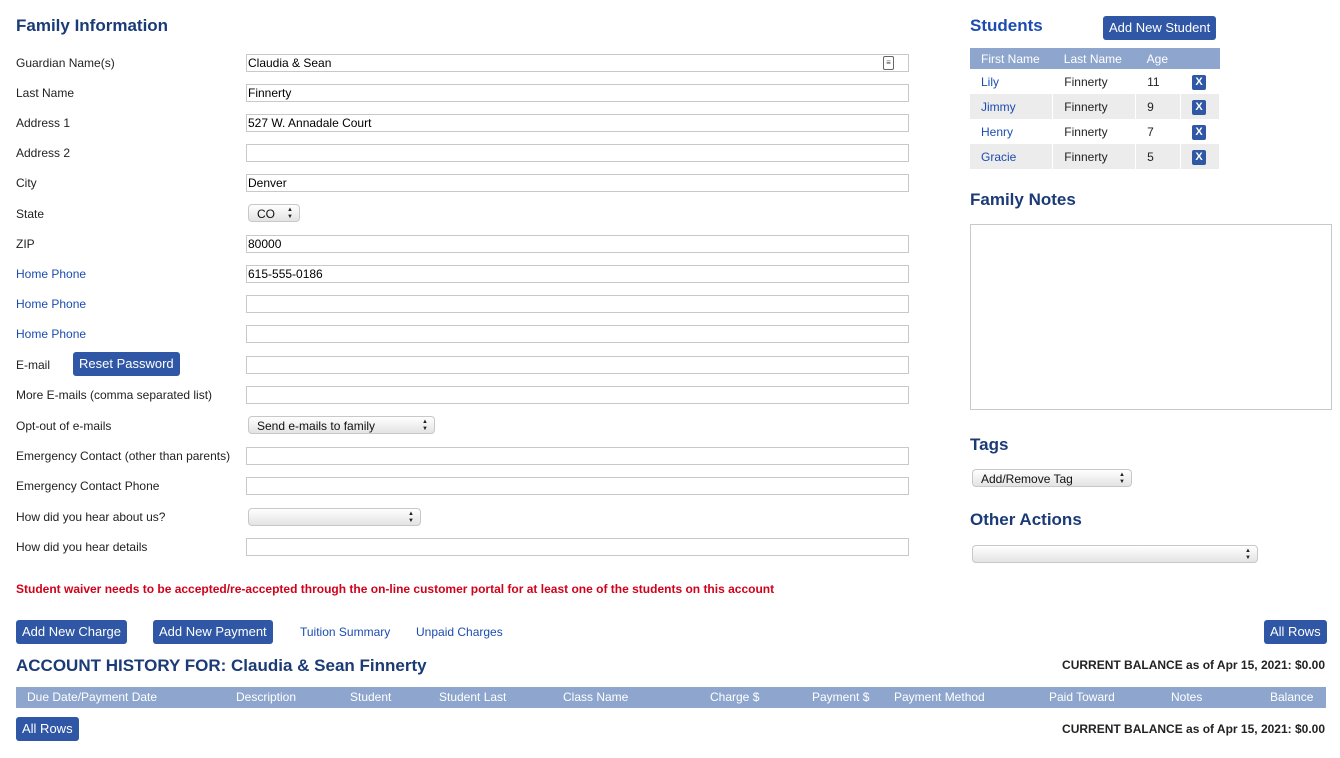  Describe the element at coordinates (1158, 81) in the screenshot. I see `student-age: 11` at that location.